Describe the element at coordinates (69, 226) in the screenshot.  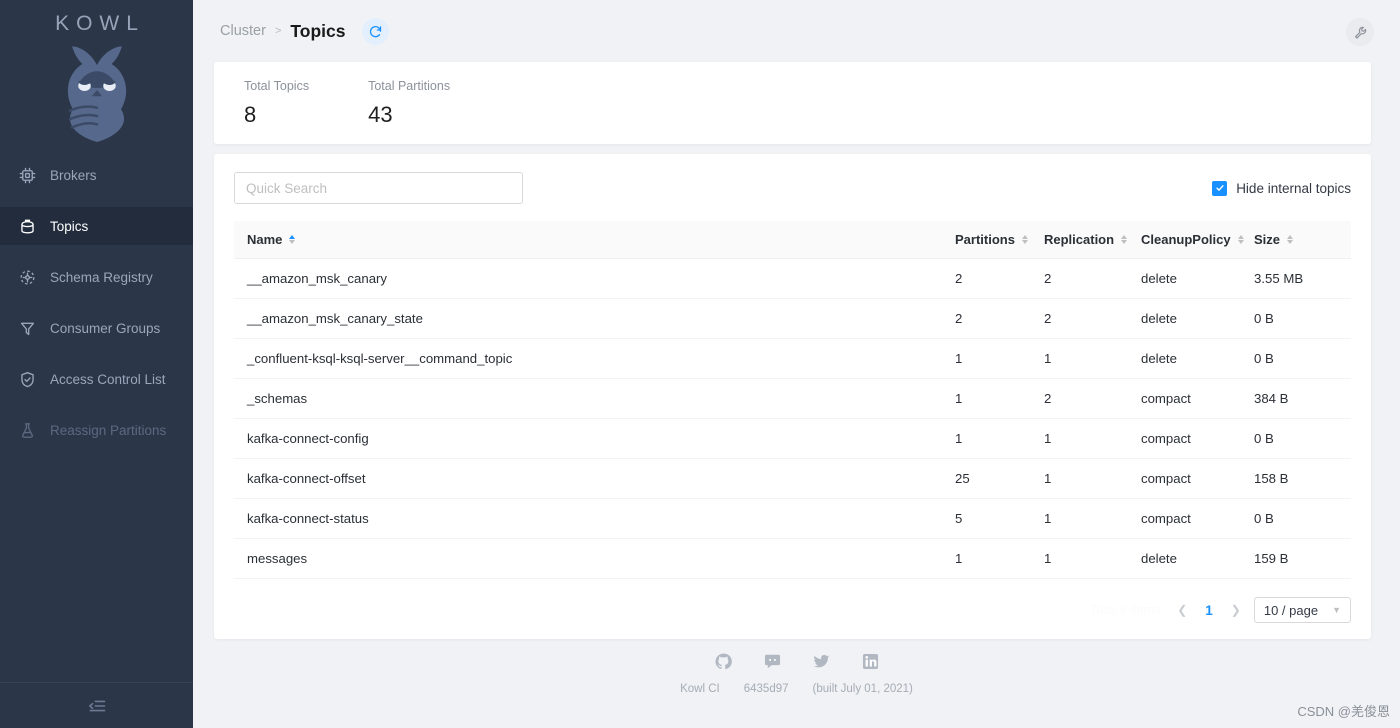
I see `sidebar-item-label: Topics` at that location.